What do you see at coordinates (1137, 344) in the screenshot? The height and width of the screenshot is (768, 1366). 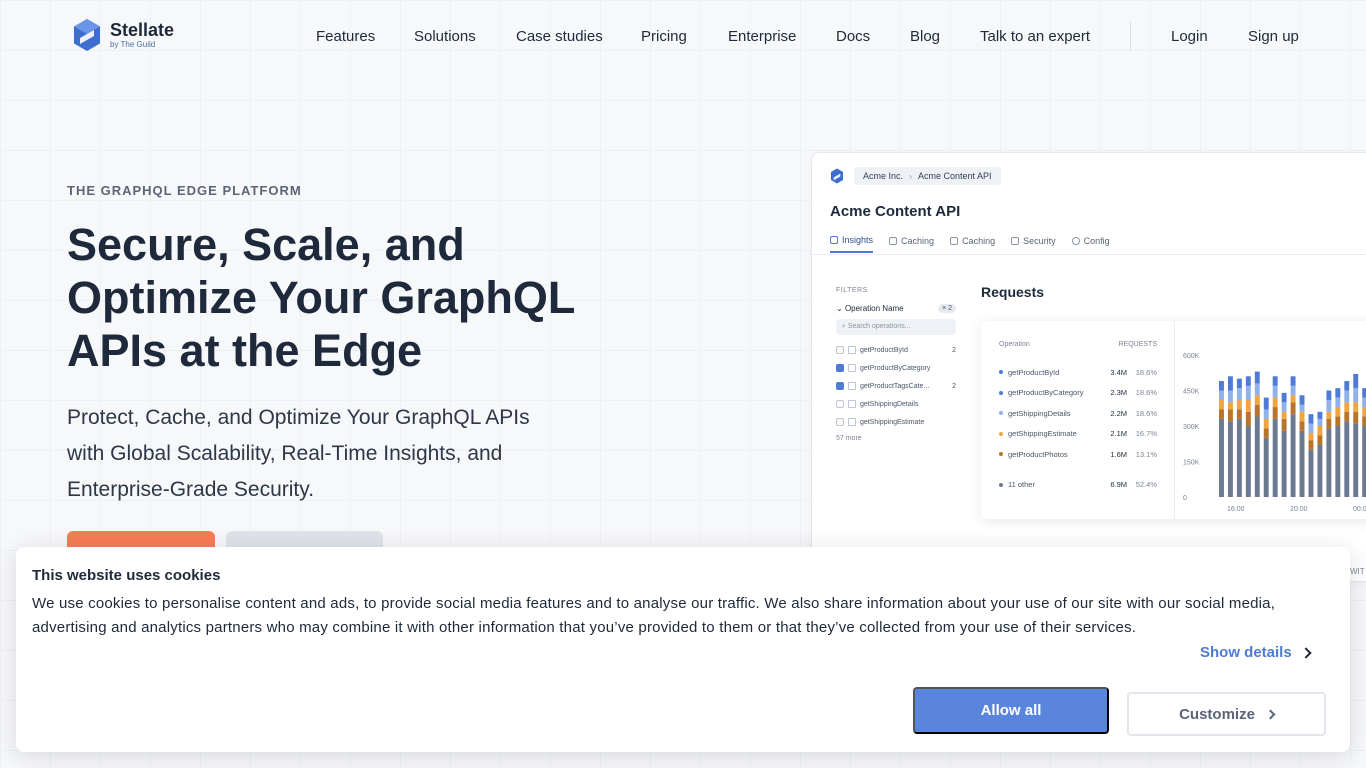 I see `col-requests: REQUESTS` at bounding box center [1137, 344].